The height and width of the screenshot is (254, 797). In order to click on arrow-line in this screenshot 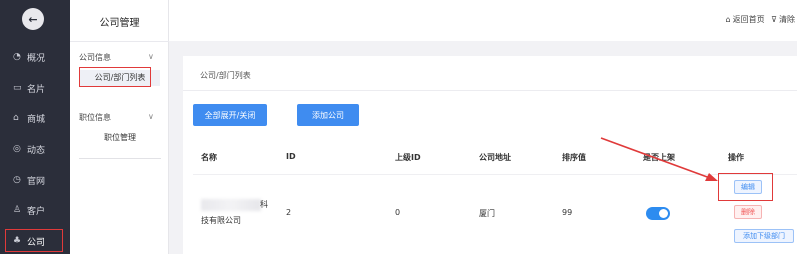, I will do `click(655, 158)`.